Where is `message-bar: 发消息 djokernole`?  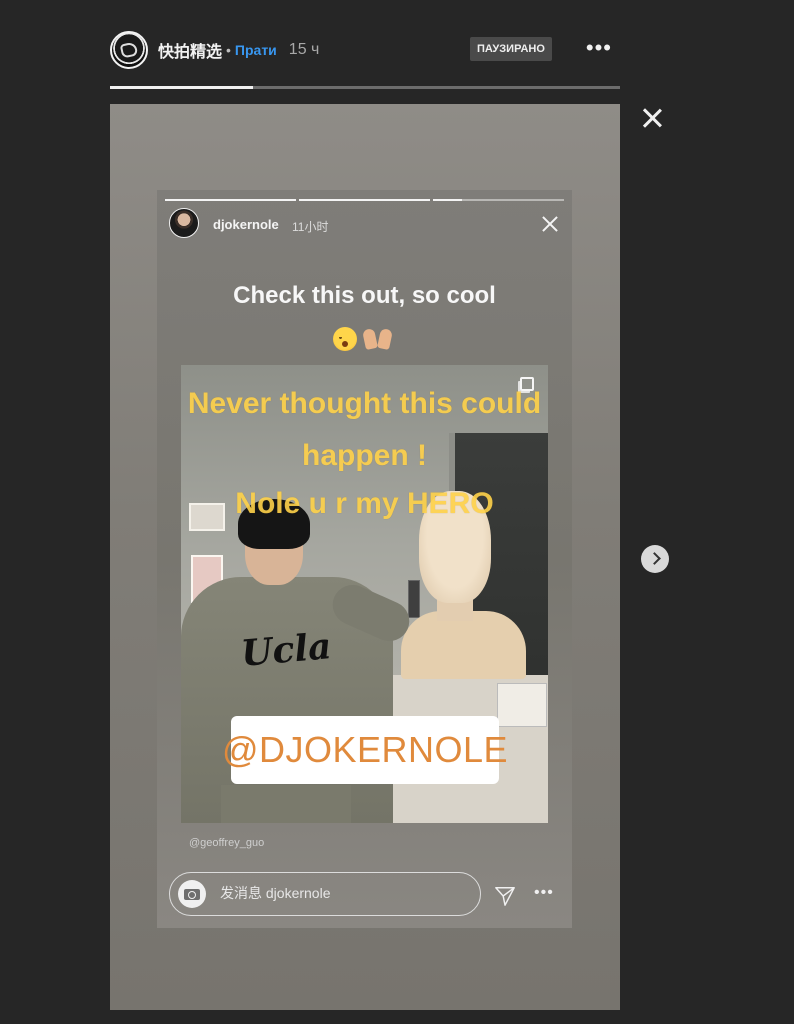 message-bar: 发消息 djokernole is located at coordinates (325, 894).